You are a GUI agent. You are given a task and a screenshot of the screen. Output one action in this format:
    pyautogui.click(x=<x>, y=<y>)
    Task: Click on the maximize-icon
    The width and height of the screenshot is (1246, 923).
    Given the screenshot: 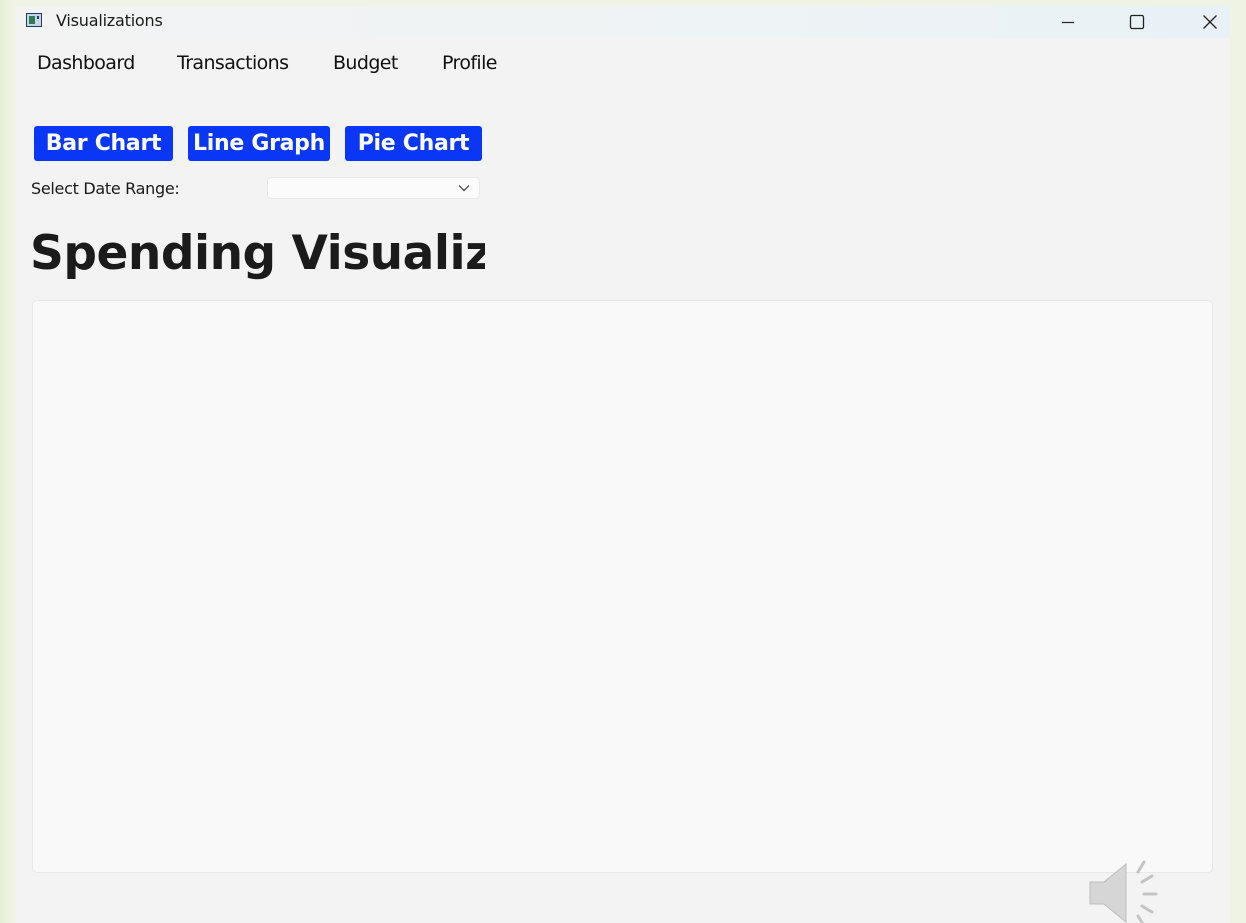 What is the action you would take?
    pyautogui.click(x=1137, y=22)
    